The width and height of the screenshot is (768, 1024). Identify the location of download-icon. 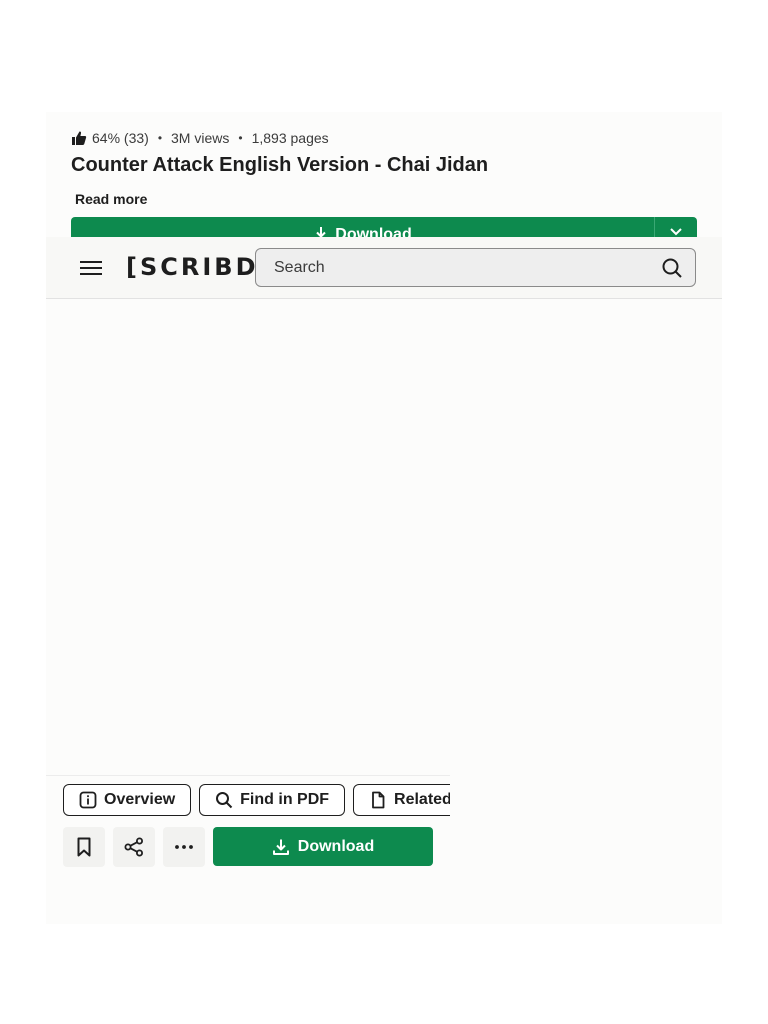
(280, 847).